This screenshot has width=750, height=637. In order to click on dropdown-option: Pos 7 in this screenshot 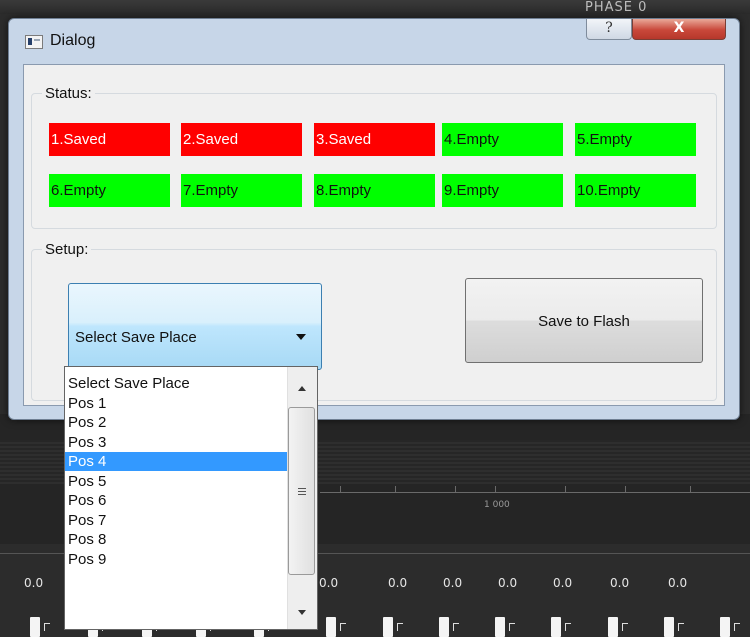, I will do `click(176, 520)`.